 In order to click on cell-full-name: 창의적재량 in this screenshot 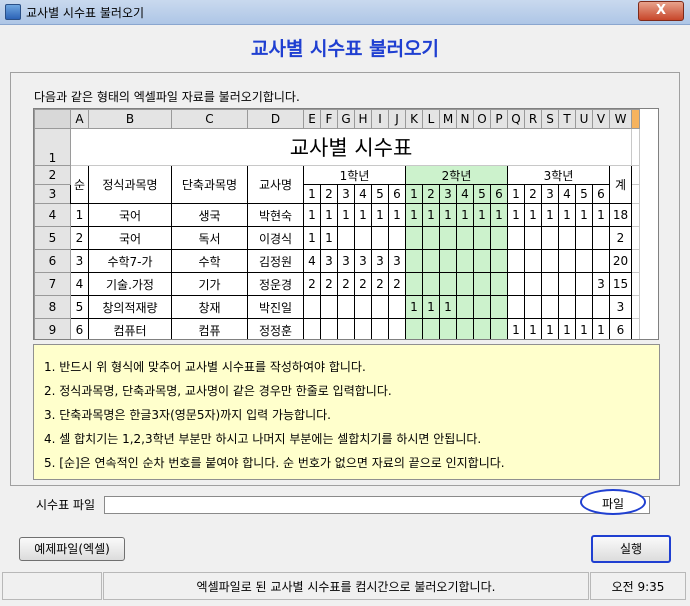, I will do `click(130, 307)`.